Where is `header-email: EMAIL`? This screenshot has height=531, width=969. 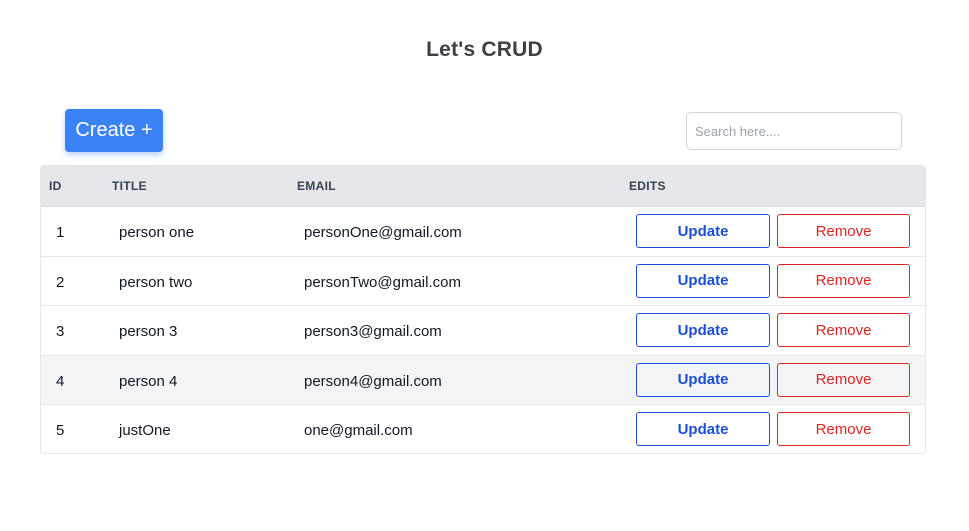
header-email: EMAIL is located at coordinates (316, 186).